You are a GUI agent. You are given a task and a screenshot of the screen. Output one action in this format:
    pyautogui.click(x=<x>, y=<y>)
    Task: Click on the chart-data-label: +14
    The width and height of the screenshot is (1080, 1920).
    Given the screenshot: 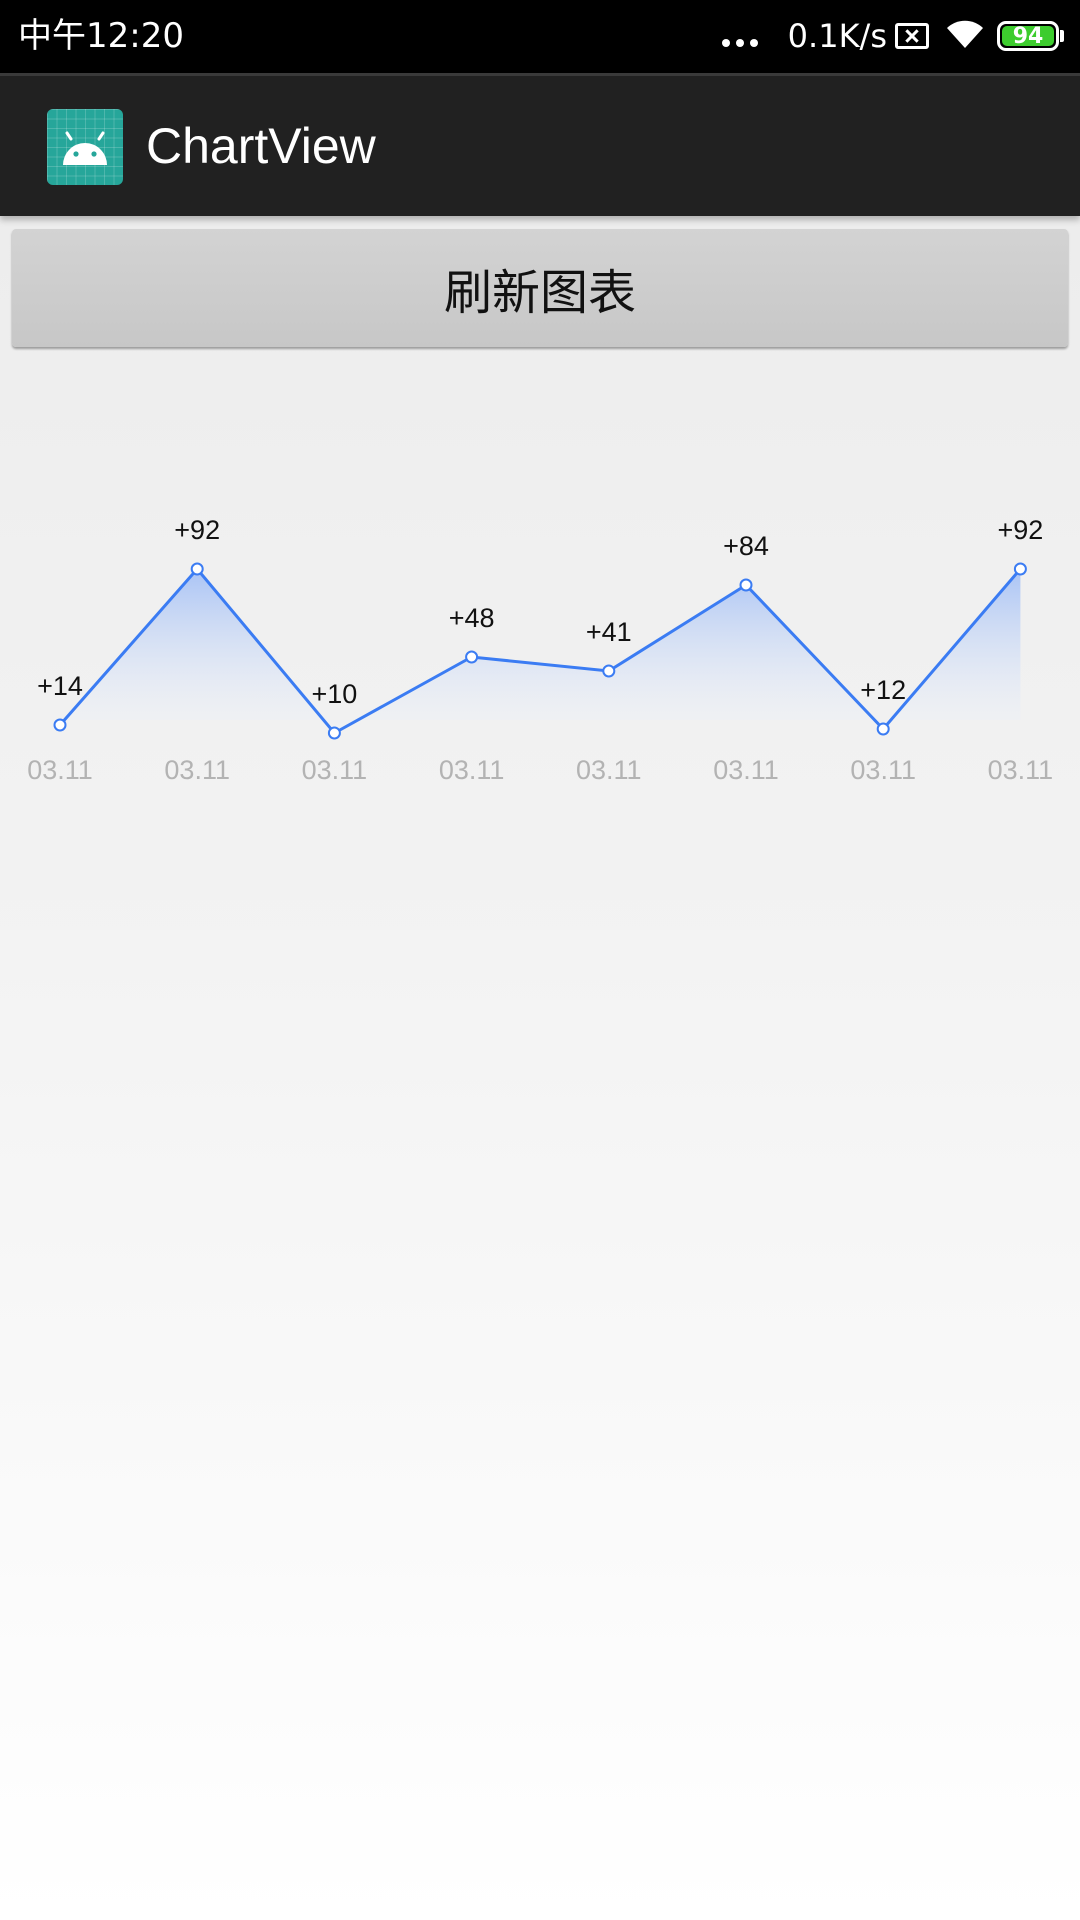 What is the action you would take?
    pyautogui.click(x=60, y=686)
    